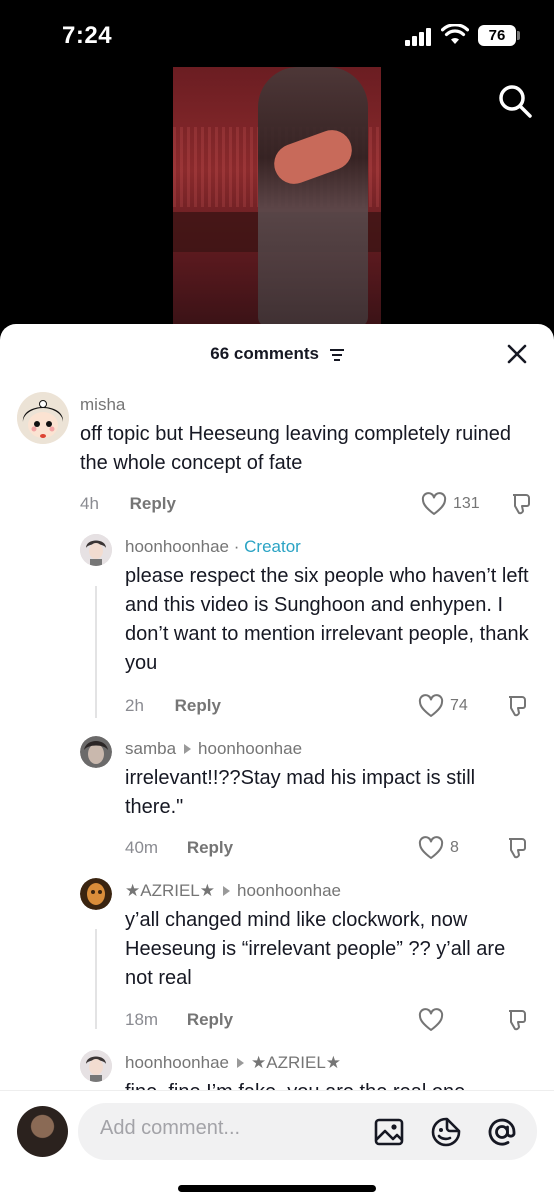 The height and width of the screenshot is (1199, 554). I want to click on like-button: 74, so click(443, 706).